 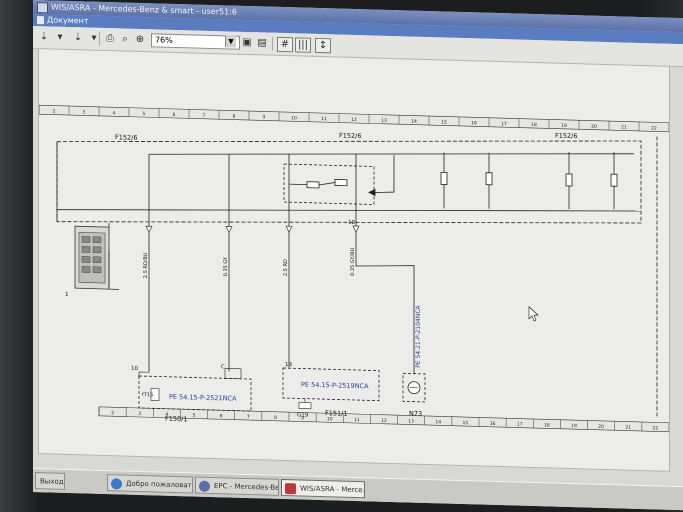 I want to click on wire-label-2: 0.35 GY, so click(x=226, y=266).